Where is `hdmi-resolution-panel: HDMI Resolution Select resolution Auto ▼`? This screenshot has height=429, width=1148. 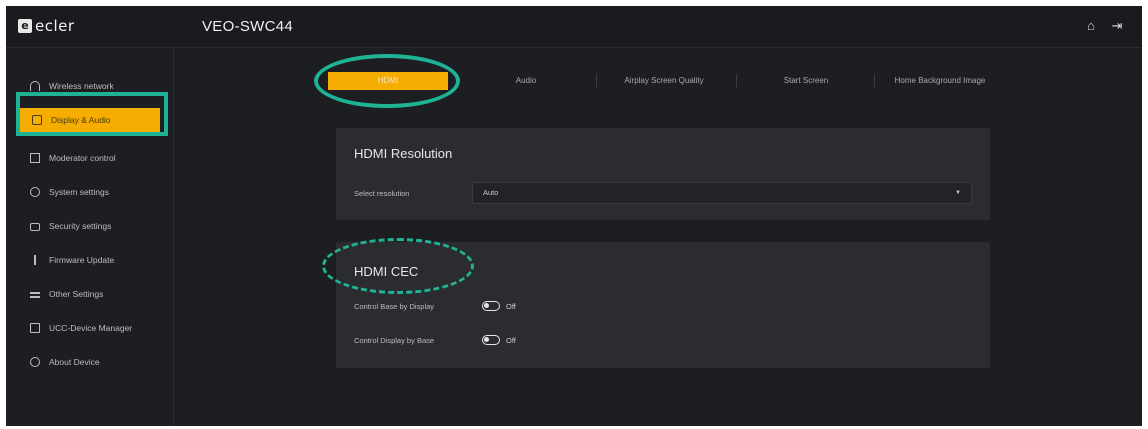
hdmi-resolution-panel: HDMI Resolution Select resolution Auto ▼ is located at coordinates (663, 174).